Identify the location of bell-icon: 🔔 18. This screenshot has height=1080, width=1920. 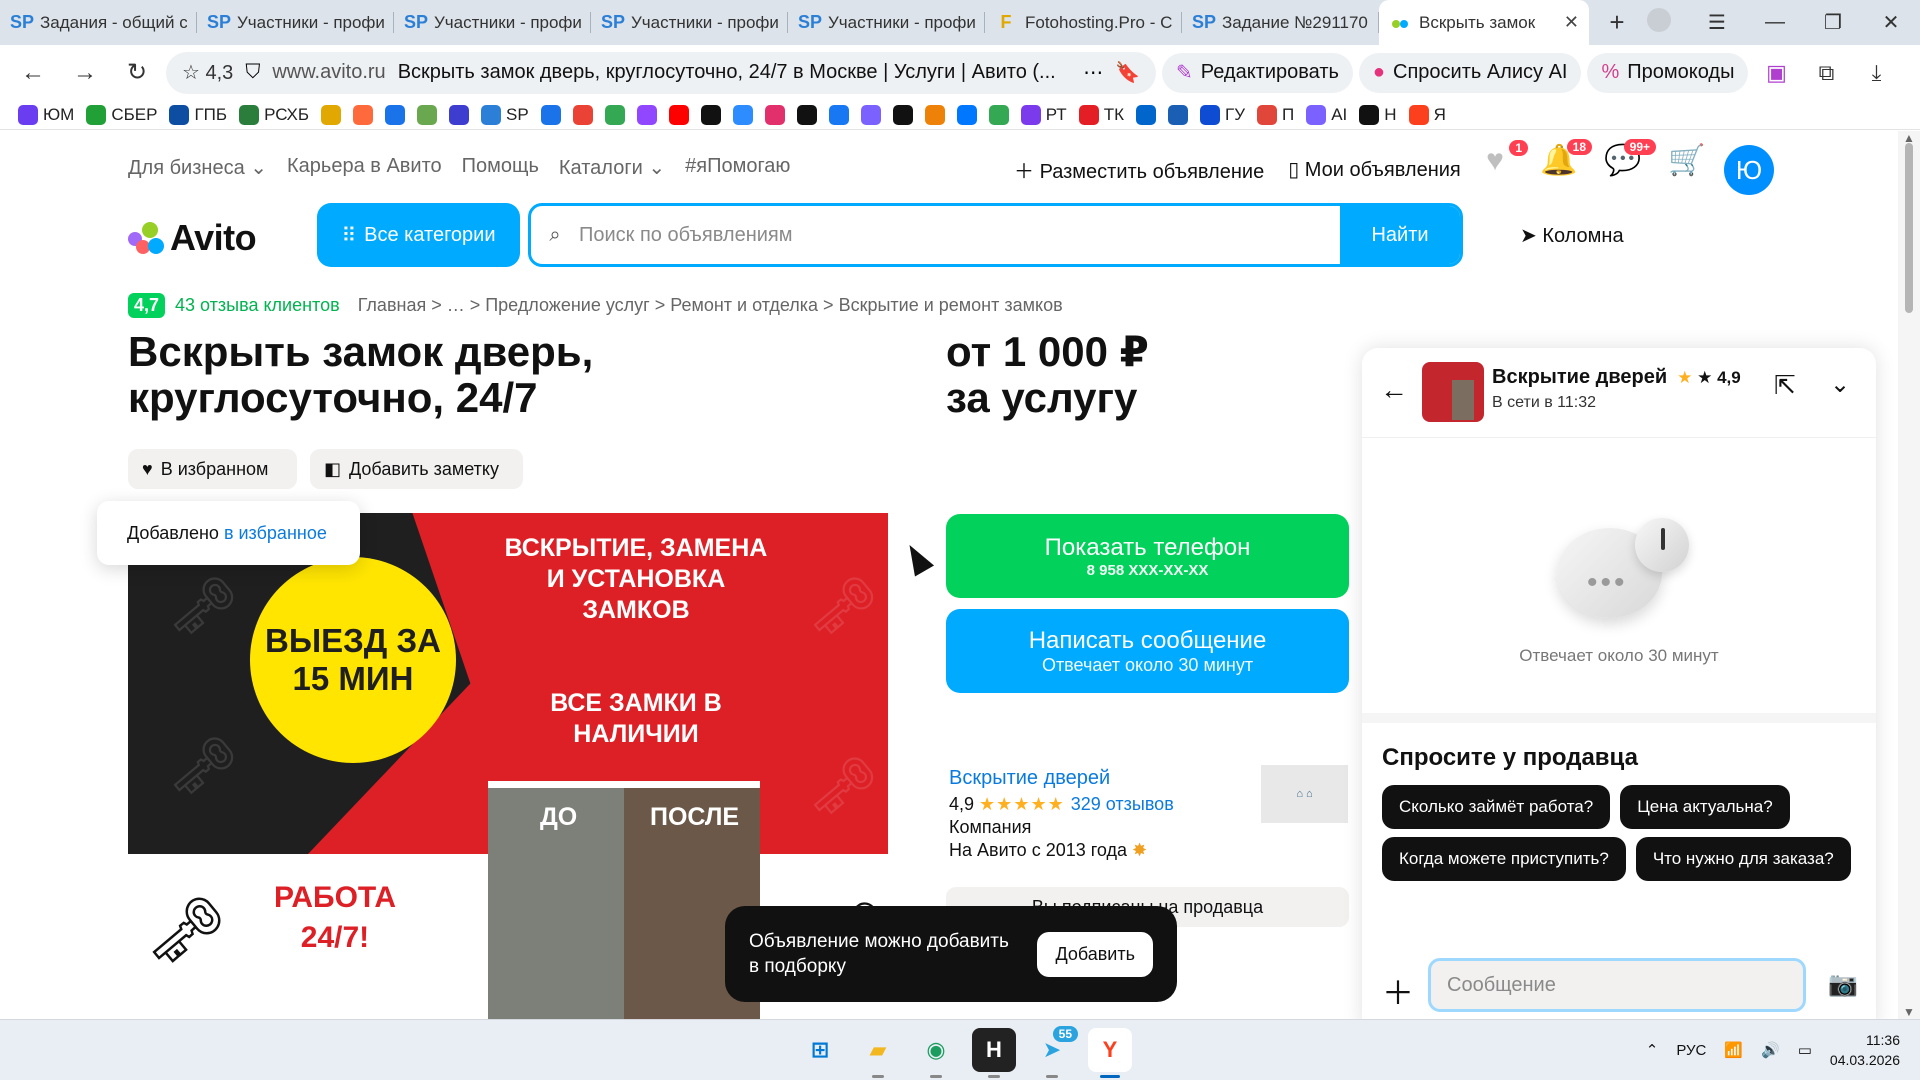
(1566, 158).